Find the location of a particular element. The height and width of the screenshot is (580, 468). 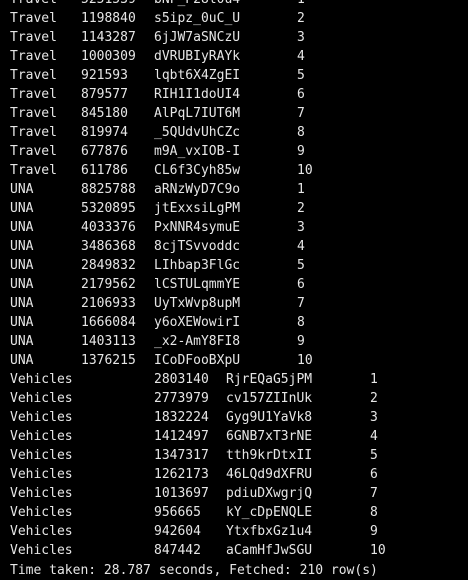

video-id-cell: aCamHfJwSGU is located at coordinates (269, 550).